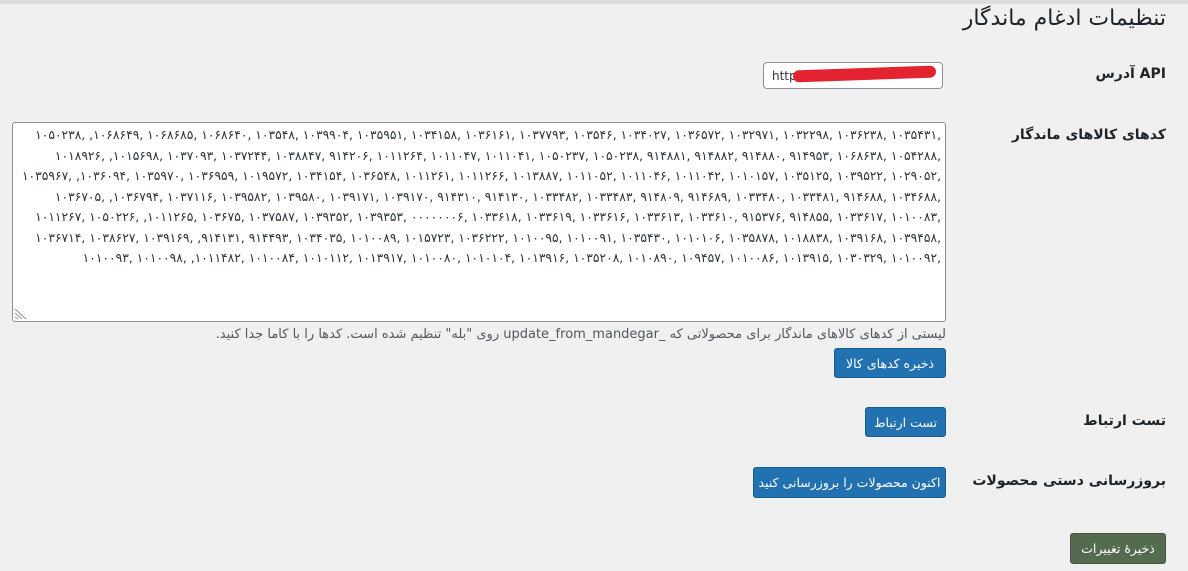 This screenshot has width=1188, height=571. Describe the element at coordinates (890, 363) in the screenshot. I see `save-product-codes-button: ذخیره کدهای کالا` at that location.